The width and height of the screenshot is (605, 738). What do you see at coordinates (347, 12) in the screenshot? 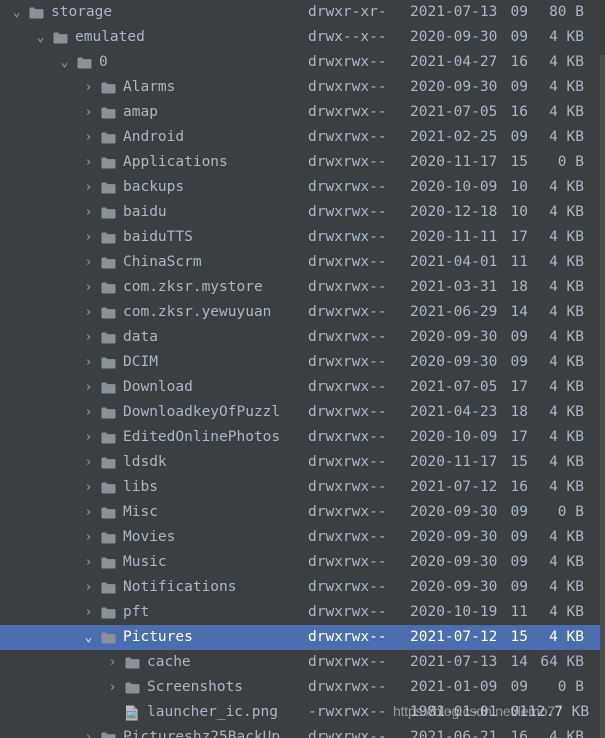
I see `entry-permissions: drwxr-xr-` at bounding box center [347, 12].